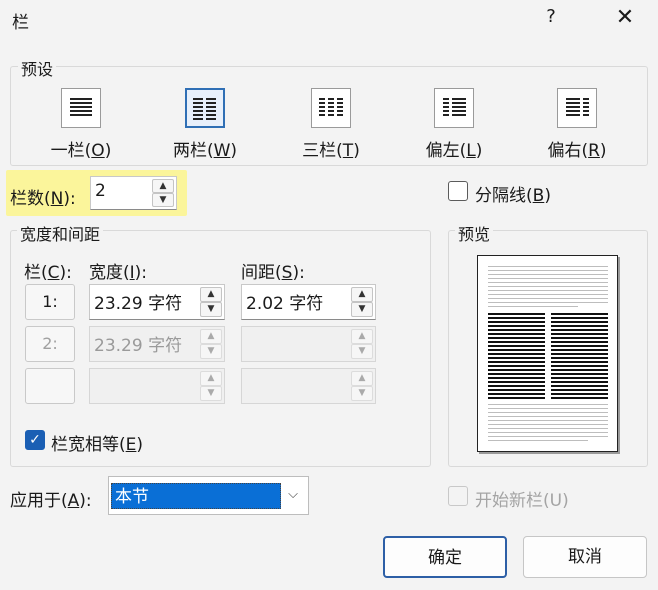 Image resolution: width=658 pixels, height=590 pixels. I want to click on equal-width-label: 栏宽相等(E), so click(97, 445).